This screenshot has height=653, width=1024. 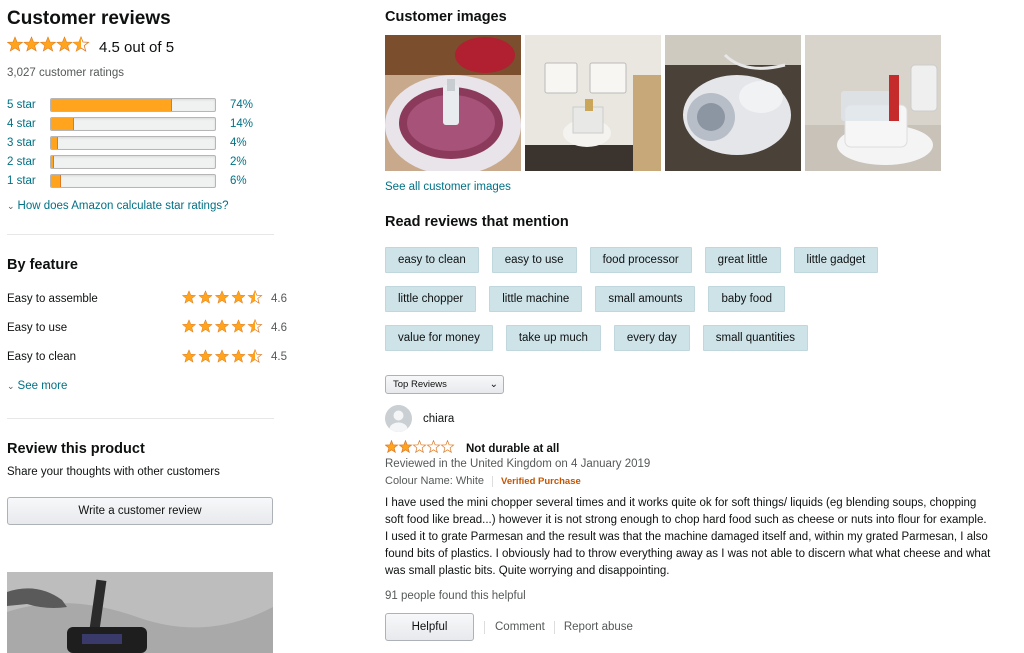 What do you see at coordinates (140, 612) in the screenshot?
I see `sponsored-product-image` at bounding box center [140, 612].